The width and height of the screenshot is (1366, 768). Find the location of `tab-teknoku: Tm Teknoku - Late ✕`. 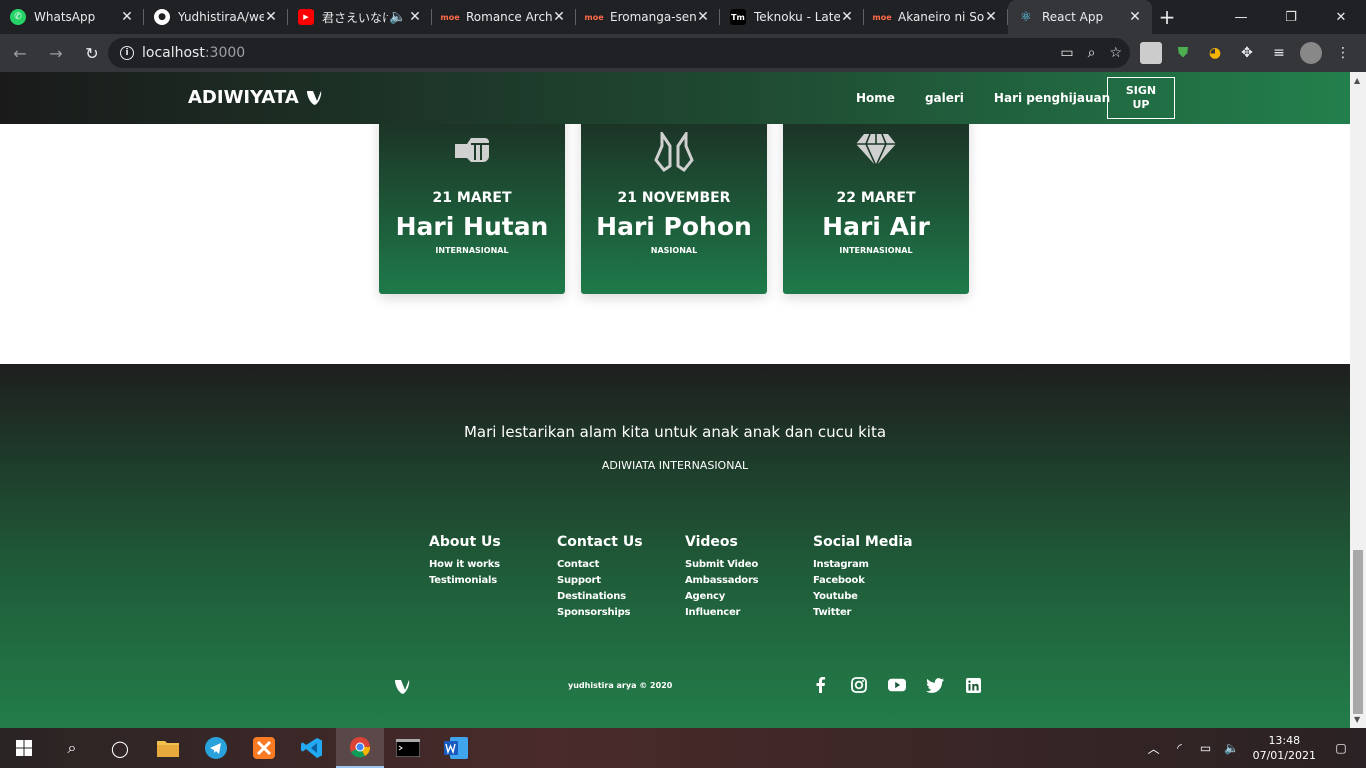

tab-teknoku: Tm Teknoku - Late ✕ is located at coordinates (792, 17).